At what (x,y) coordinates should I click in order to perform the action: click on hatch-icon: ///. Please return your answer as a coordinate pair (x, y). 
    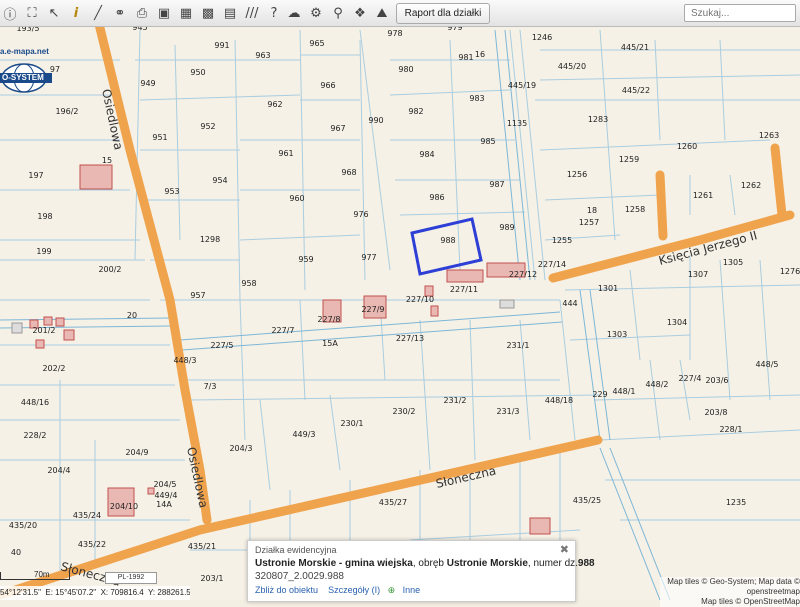
    Looking at the image, I should click on (252, 13).